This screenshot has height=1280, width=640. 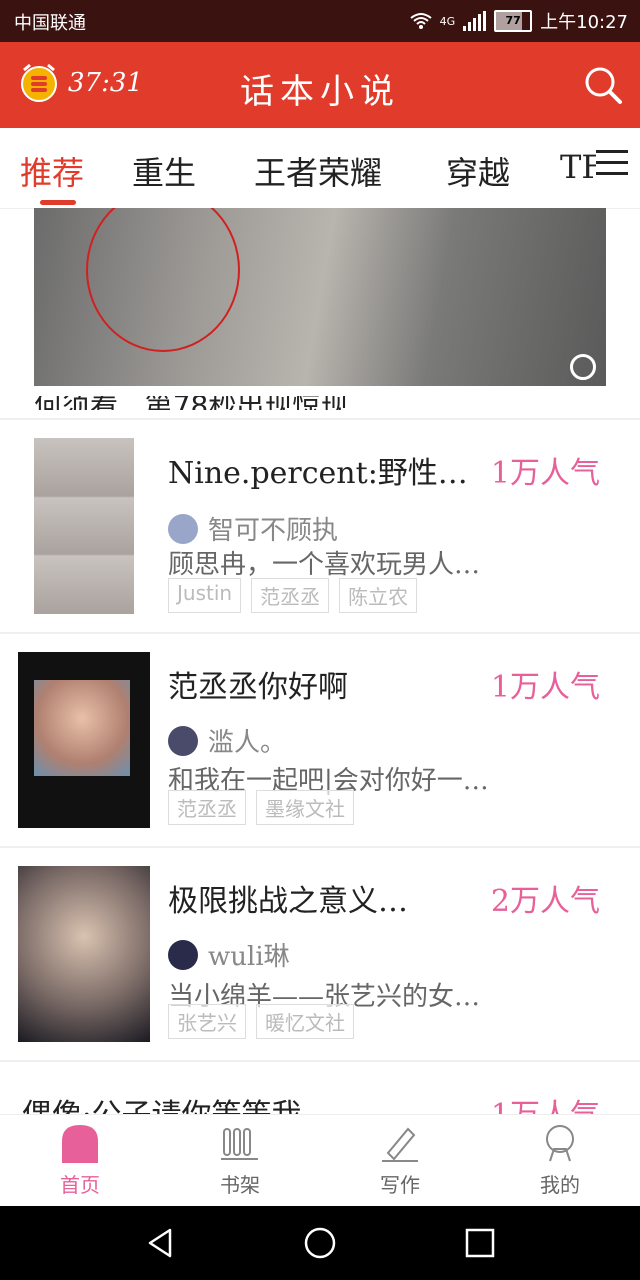 What do you see at coordinates (163, 280) in the screenshot?
I see `highlight-circle` at bounding box center [163, 280].